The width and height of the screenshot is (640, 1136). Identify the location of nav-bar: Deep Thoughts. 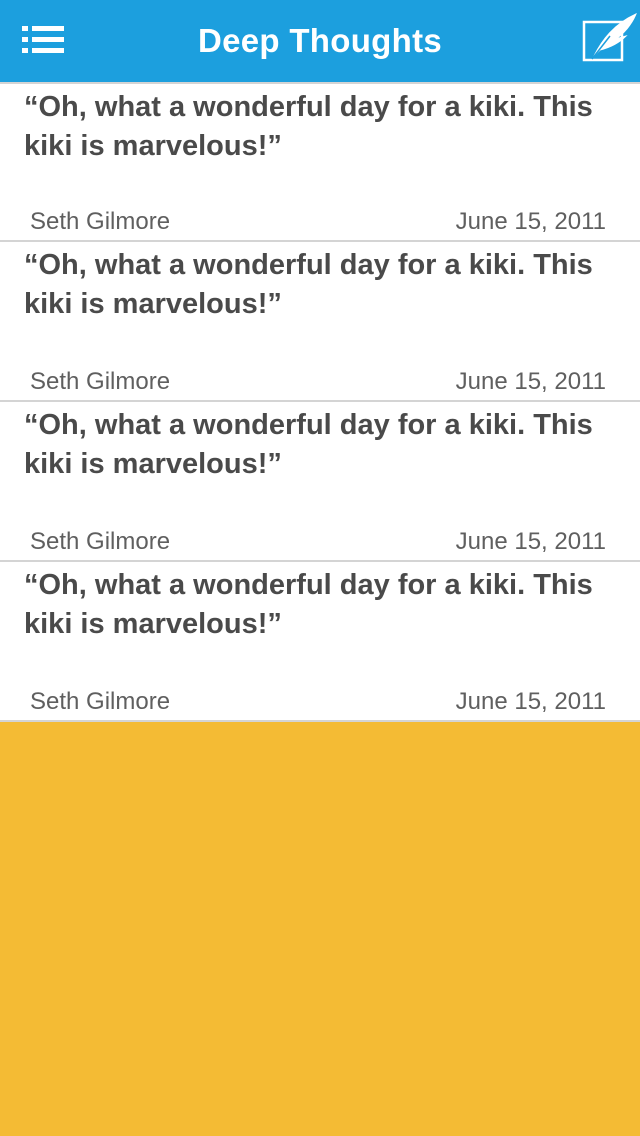
(320, 41).